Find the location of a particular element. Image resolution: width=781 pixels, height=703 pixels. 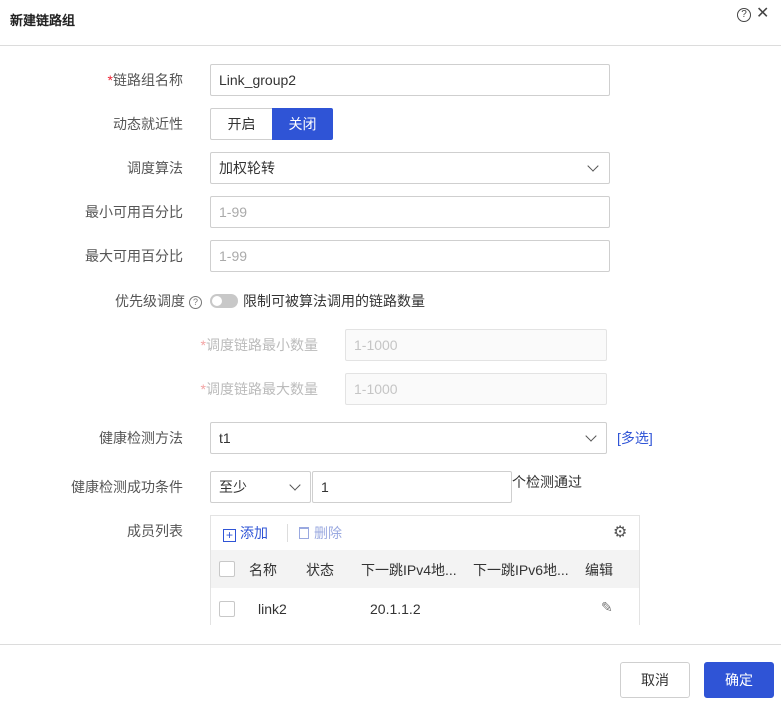

priority-toggle is located at coordinates (224, 301).